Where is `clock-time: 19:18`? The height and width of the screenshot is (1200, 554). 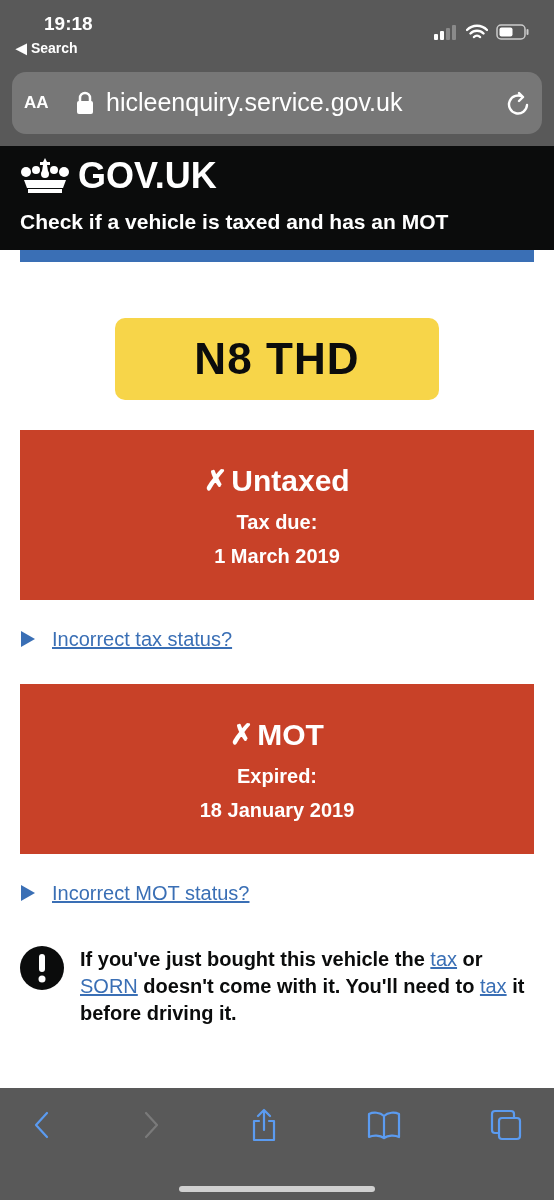 clock-time: 19:18 is located at coordinates (68, 24).